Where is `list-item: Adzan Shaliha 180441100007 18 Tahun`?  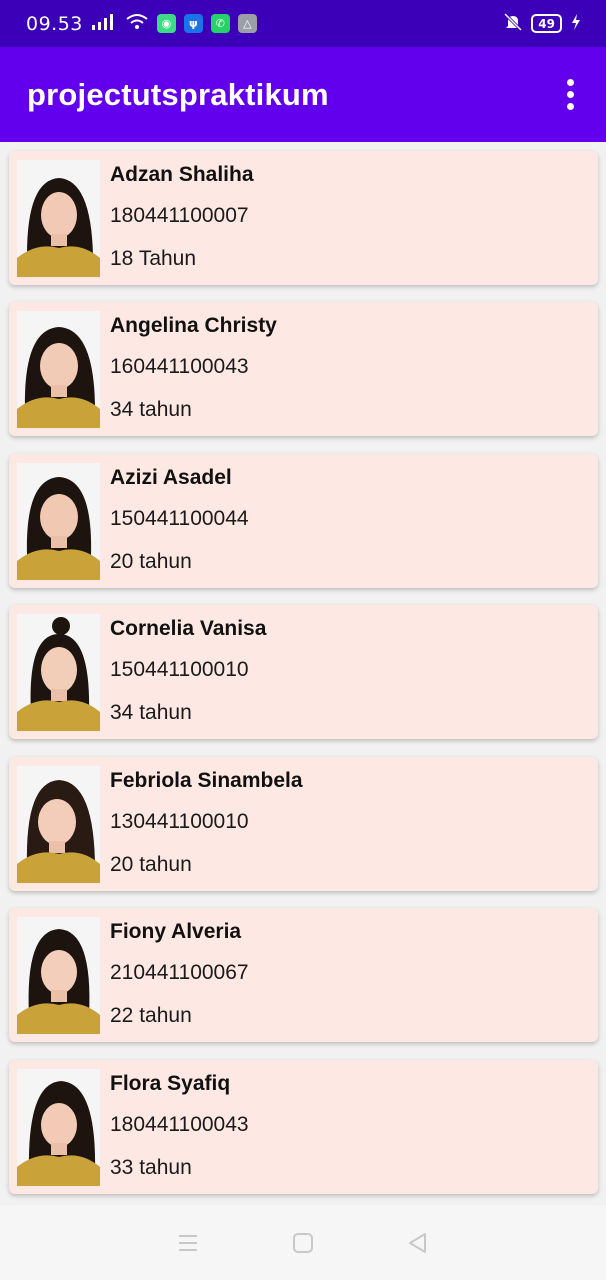
list-item: Adzan Shaliha 180441100007 18 Tahun is located at coordinates (303, 218).